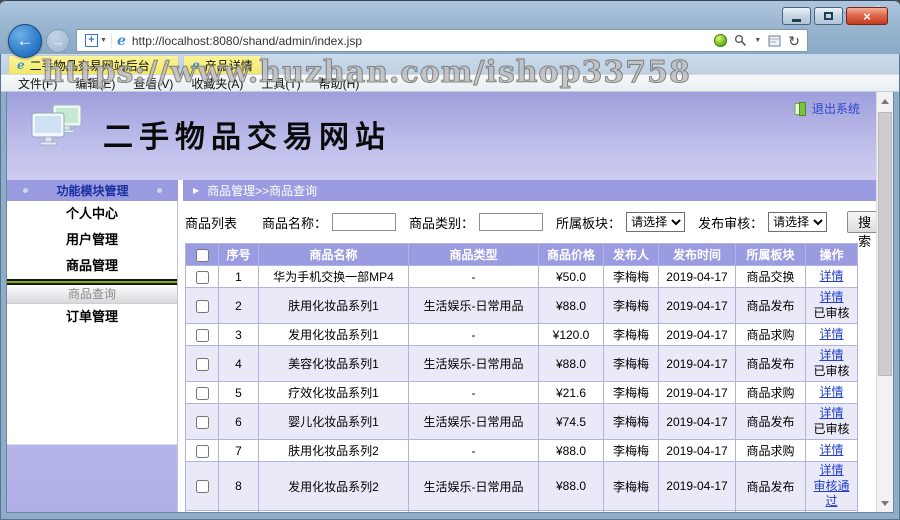  Describe the element at coordinates (228, 65) in the screenshot. I see `tab-label: 产品详情` at that location.